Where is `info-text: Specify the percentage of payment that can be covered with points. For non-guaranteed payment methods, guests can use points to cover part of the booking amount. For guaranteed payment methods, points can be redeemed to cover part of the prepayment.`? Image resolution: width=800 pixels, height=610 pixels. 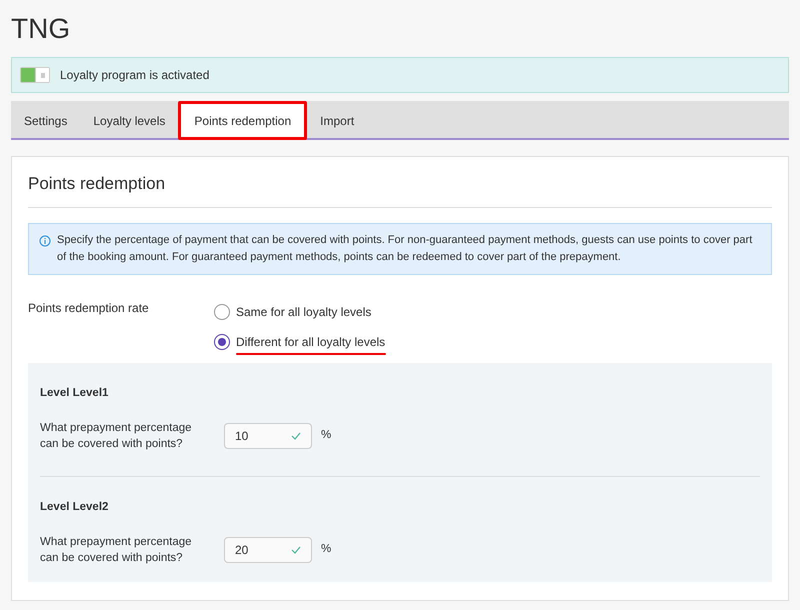
info-text: Specify the percentage of payment that can be covered with points. For non-guaranteed payment methods, guests can use points to cover part of the booking amount. For guaranteed payment methods, points can be redeemed to cover part of the prepayment. is located at coordinates (405, 248).